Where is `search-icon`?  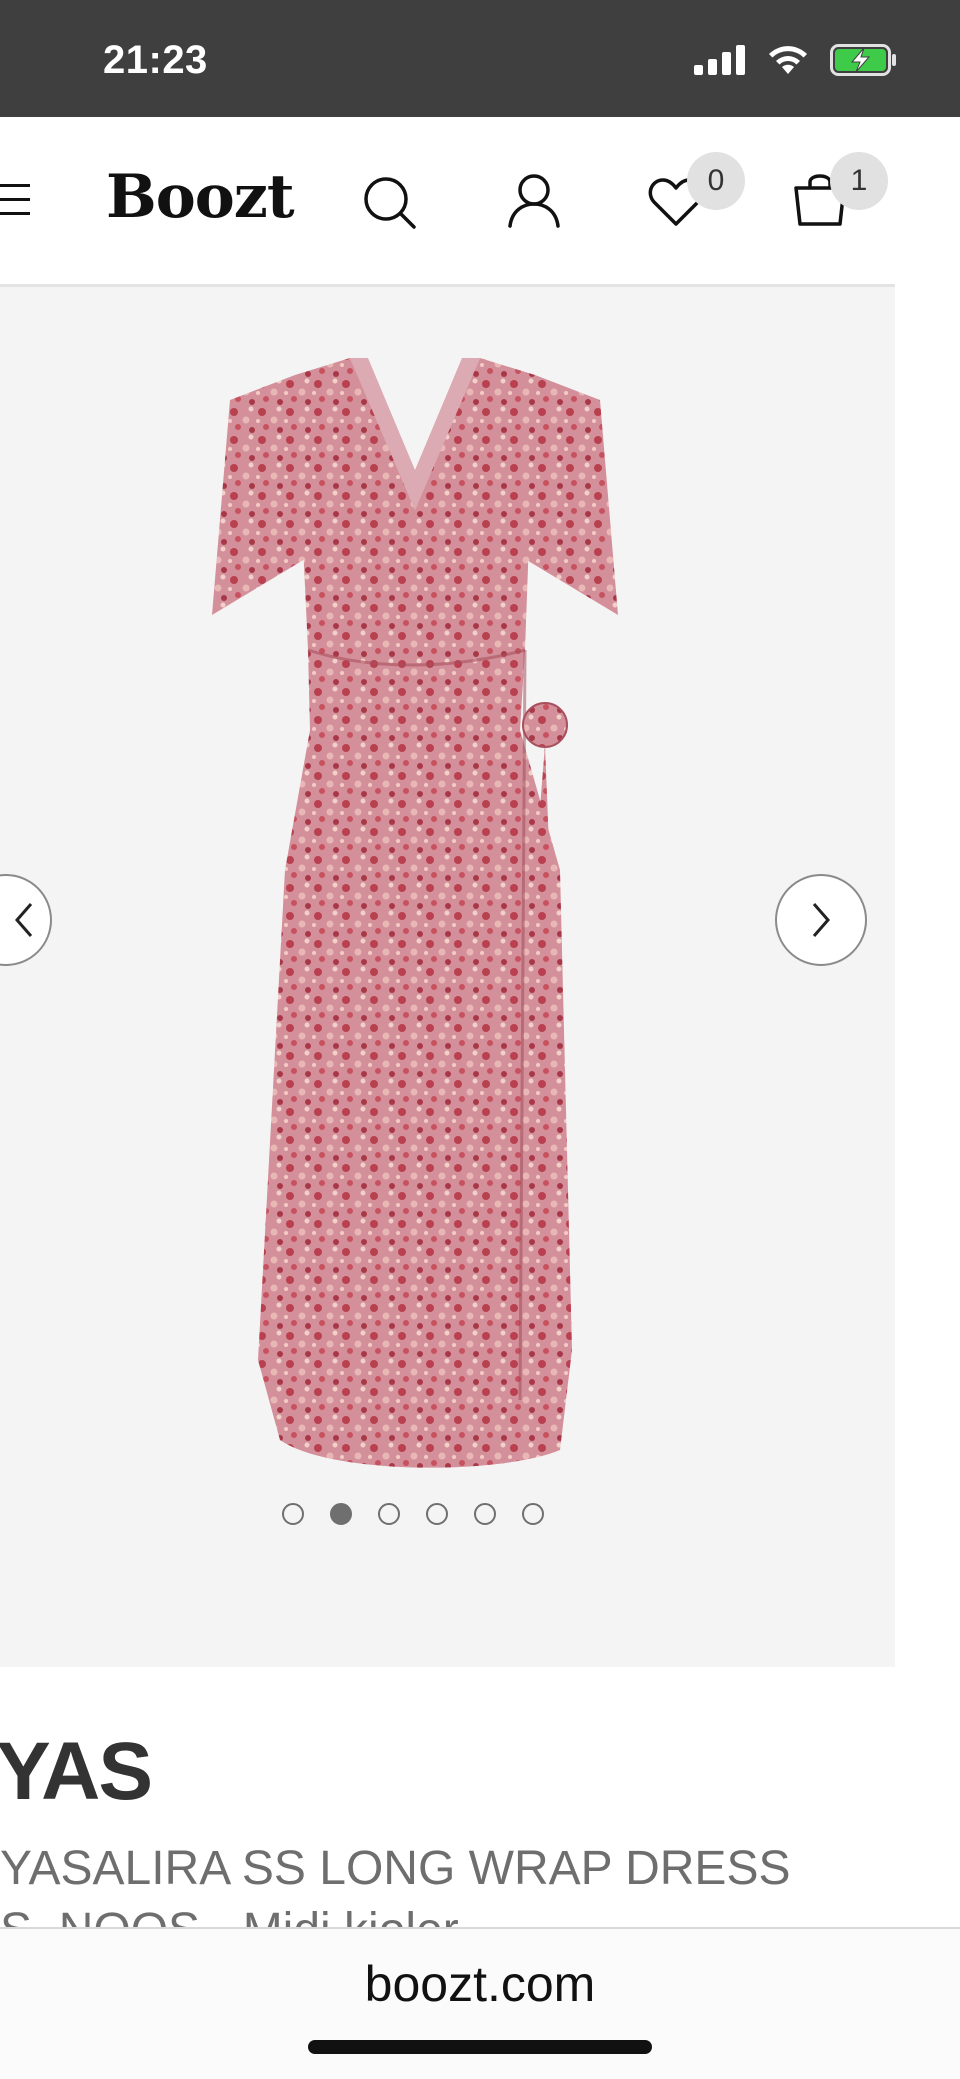 search-icon is located at coordinates (390, 203).